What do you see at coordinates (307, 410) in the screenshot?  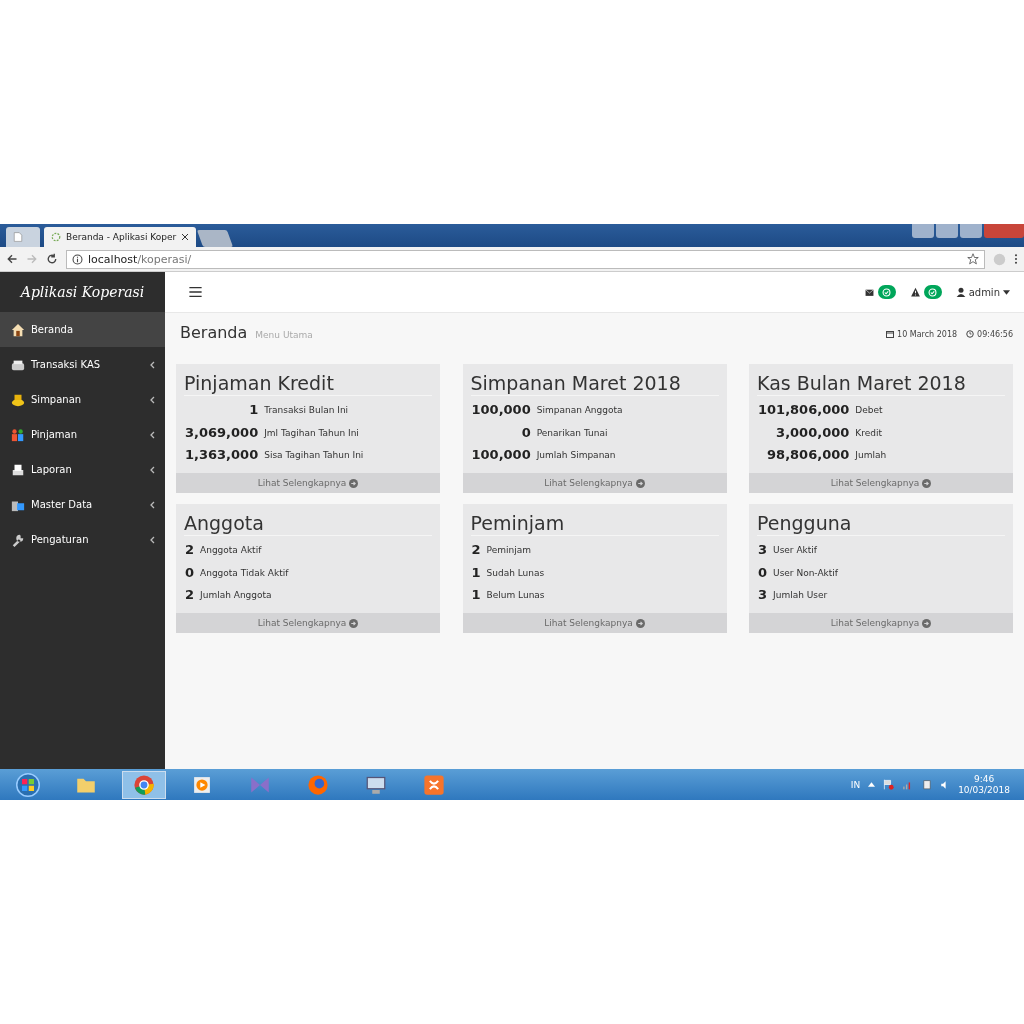 I see `stat-label: Transaksi Bulan Ini` at bounding box center [307, 410].